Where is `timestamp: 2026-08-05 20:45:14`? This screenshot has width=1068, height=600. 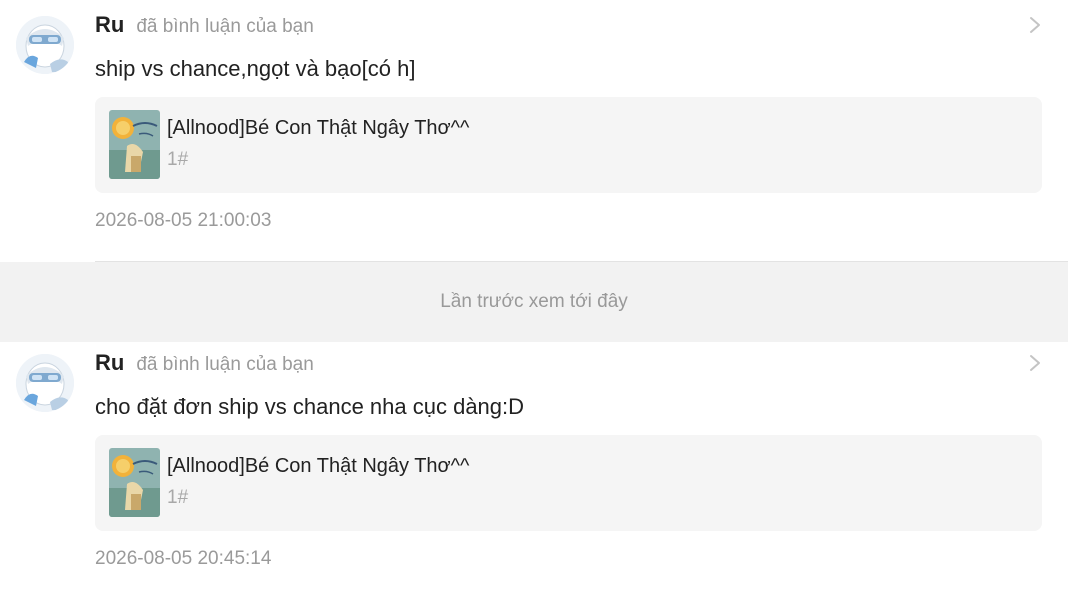
timestamp: 2026-08-05 20:45:14 is located at coordinates (183, 558).